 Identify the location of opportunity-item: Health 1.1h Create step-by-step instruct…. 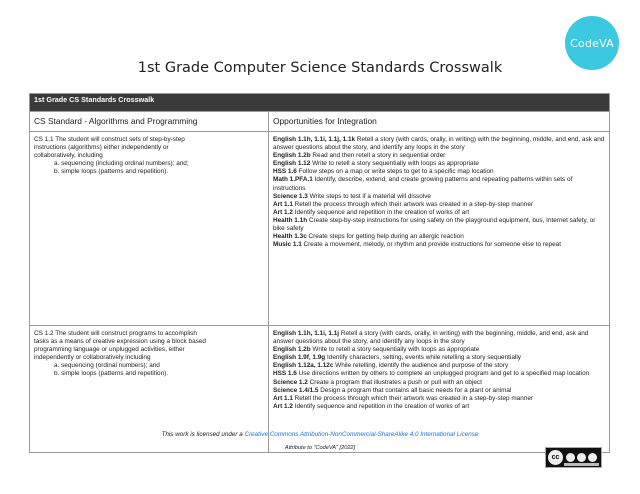
(434, 224).